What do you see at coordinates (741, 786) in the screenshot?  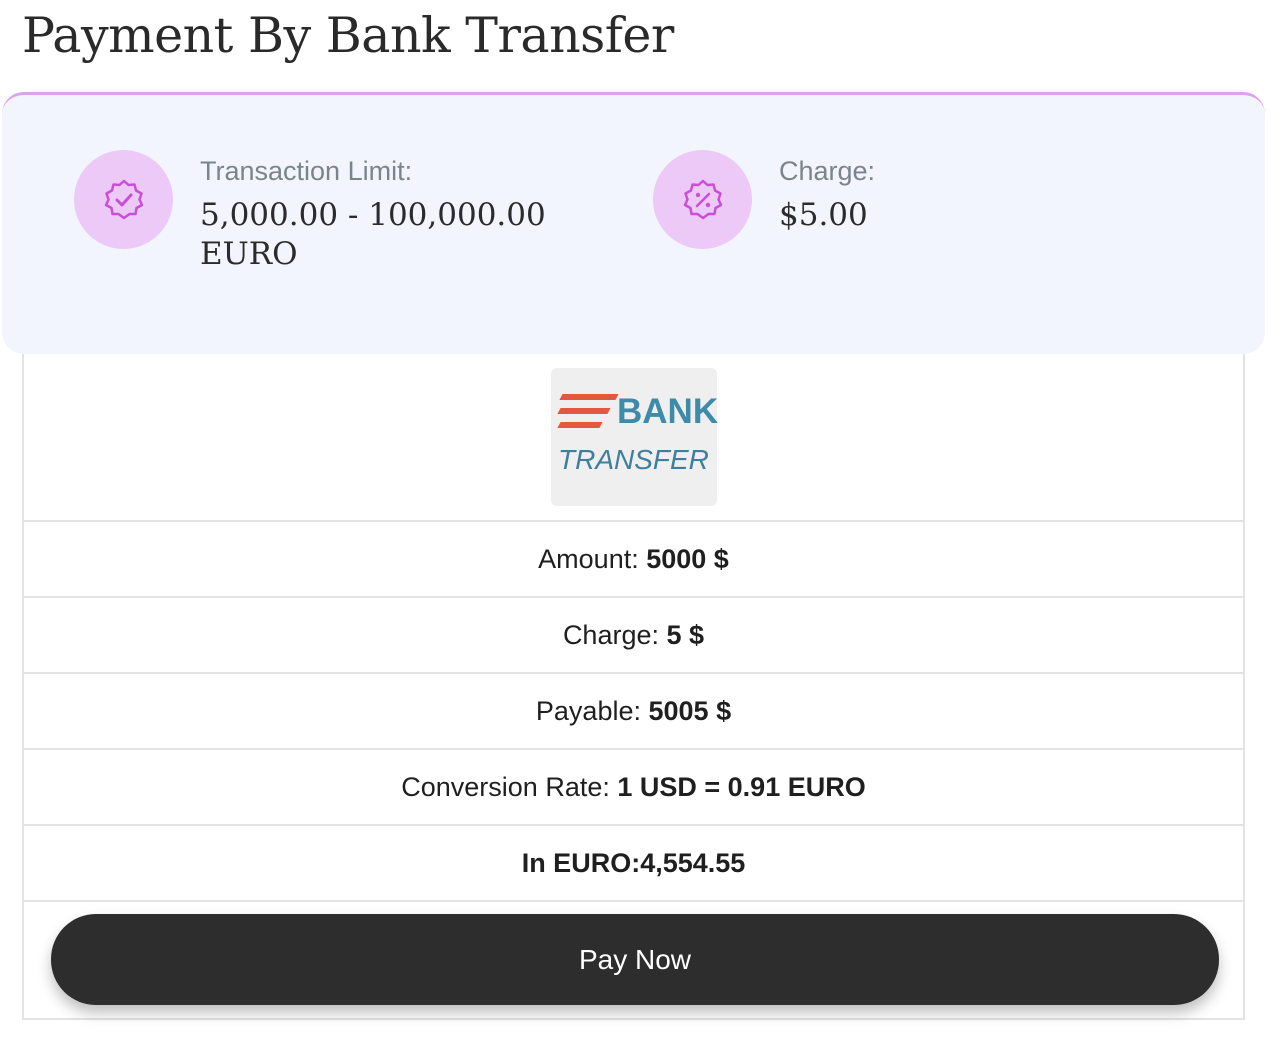 I see `conversion-rate-value: 1 USD = 0.91 EURO` at bounding box center [741, 786].